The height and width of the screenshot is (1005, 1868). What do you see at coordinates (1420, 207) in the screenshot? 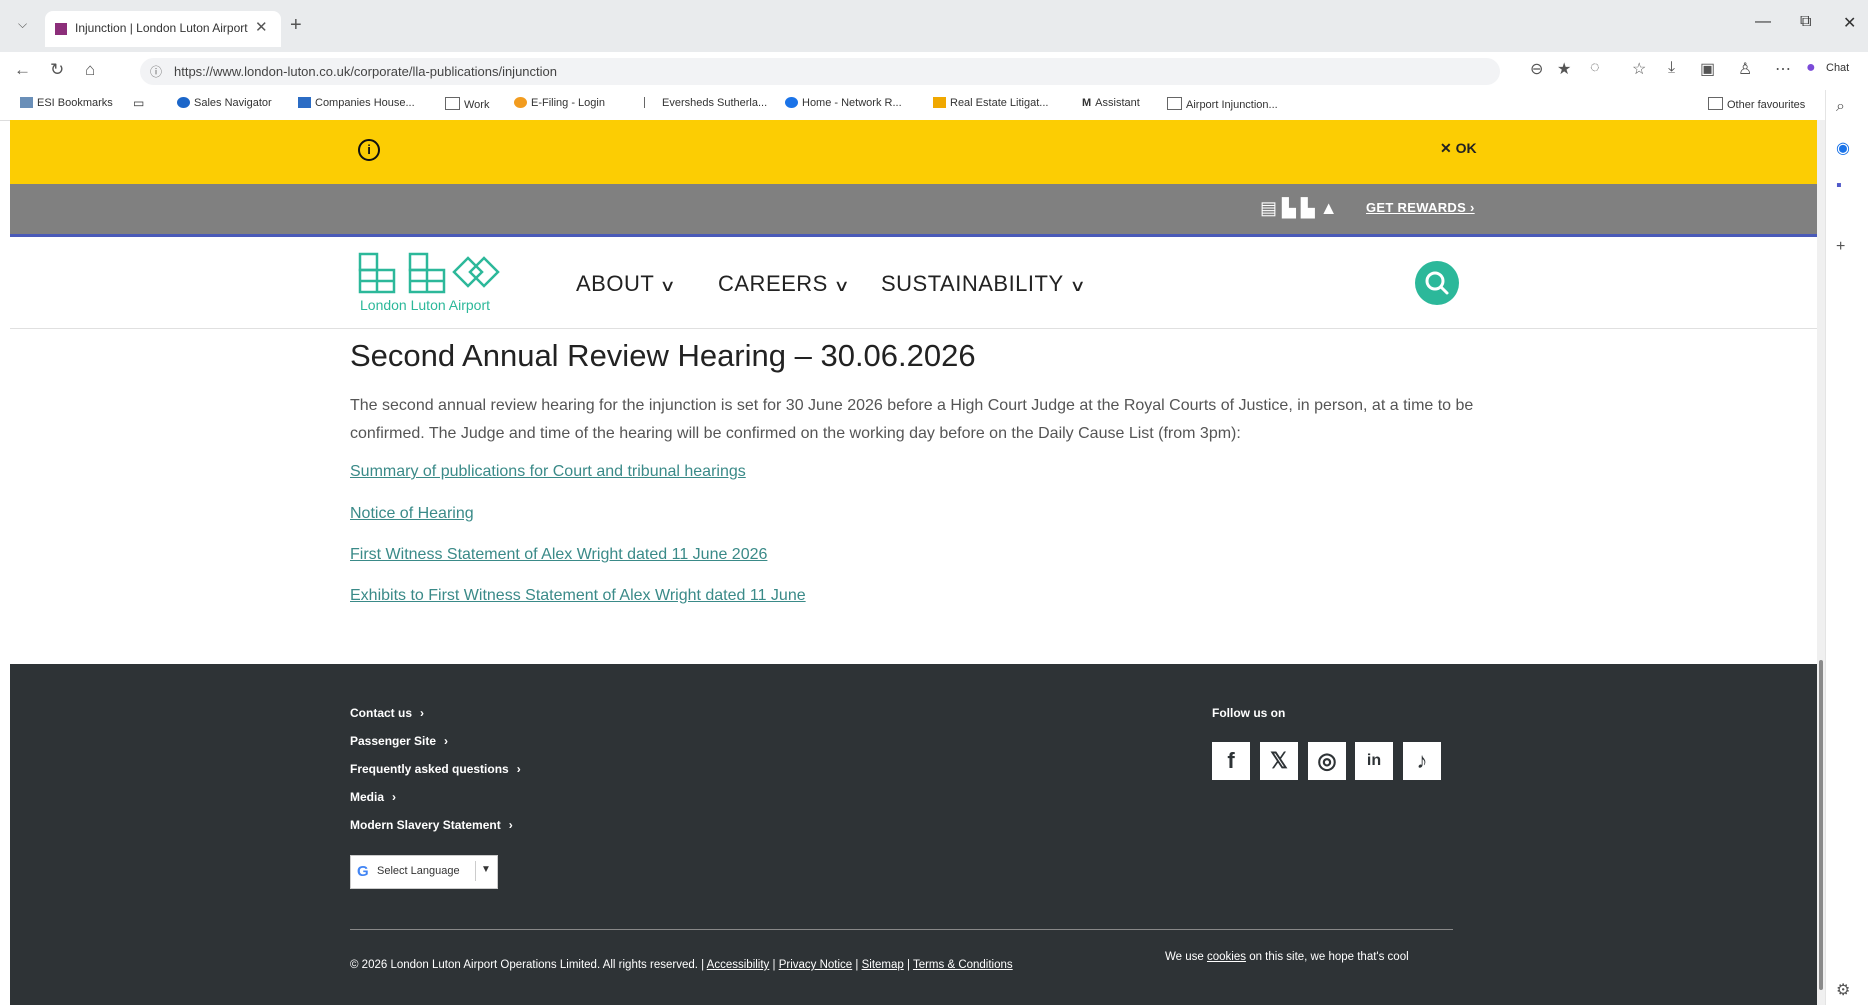
I see `get-rewards-link: GET REWARDS ›` at bounding box center [1420, 207].